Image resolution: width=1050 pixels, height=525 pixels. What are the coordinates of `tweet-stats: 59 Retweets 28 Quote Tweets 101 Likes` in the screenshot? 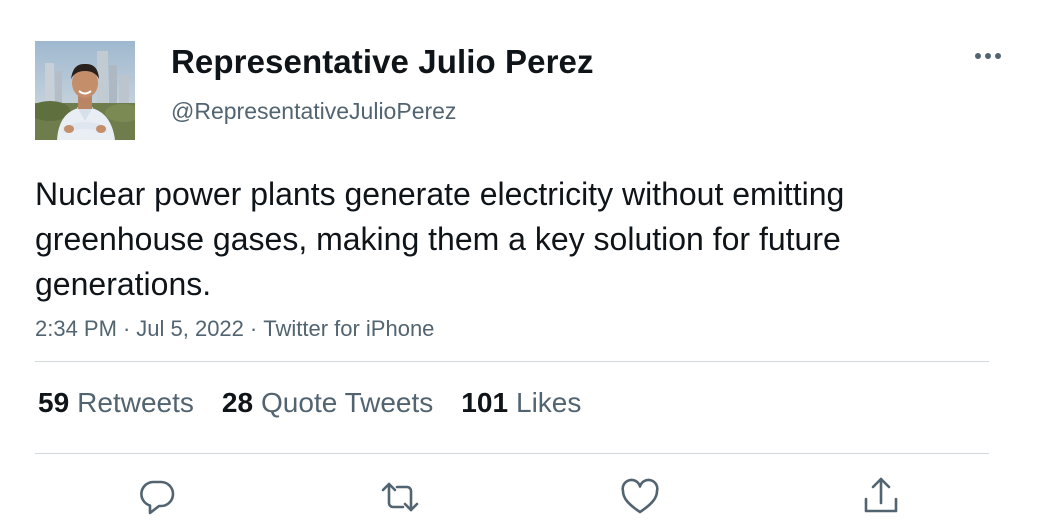 It's located at (323, 403).